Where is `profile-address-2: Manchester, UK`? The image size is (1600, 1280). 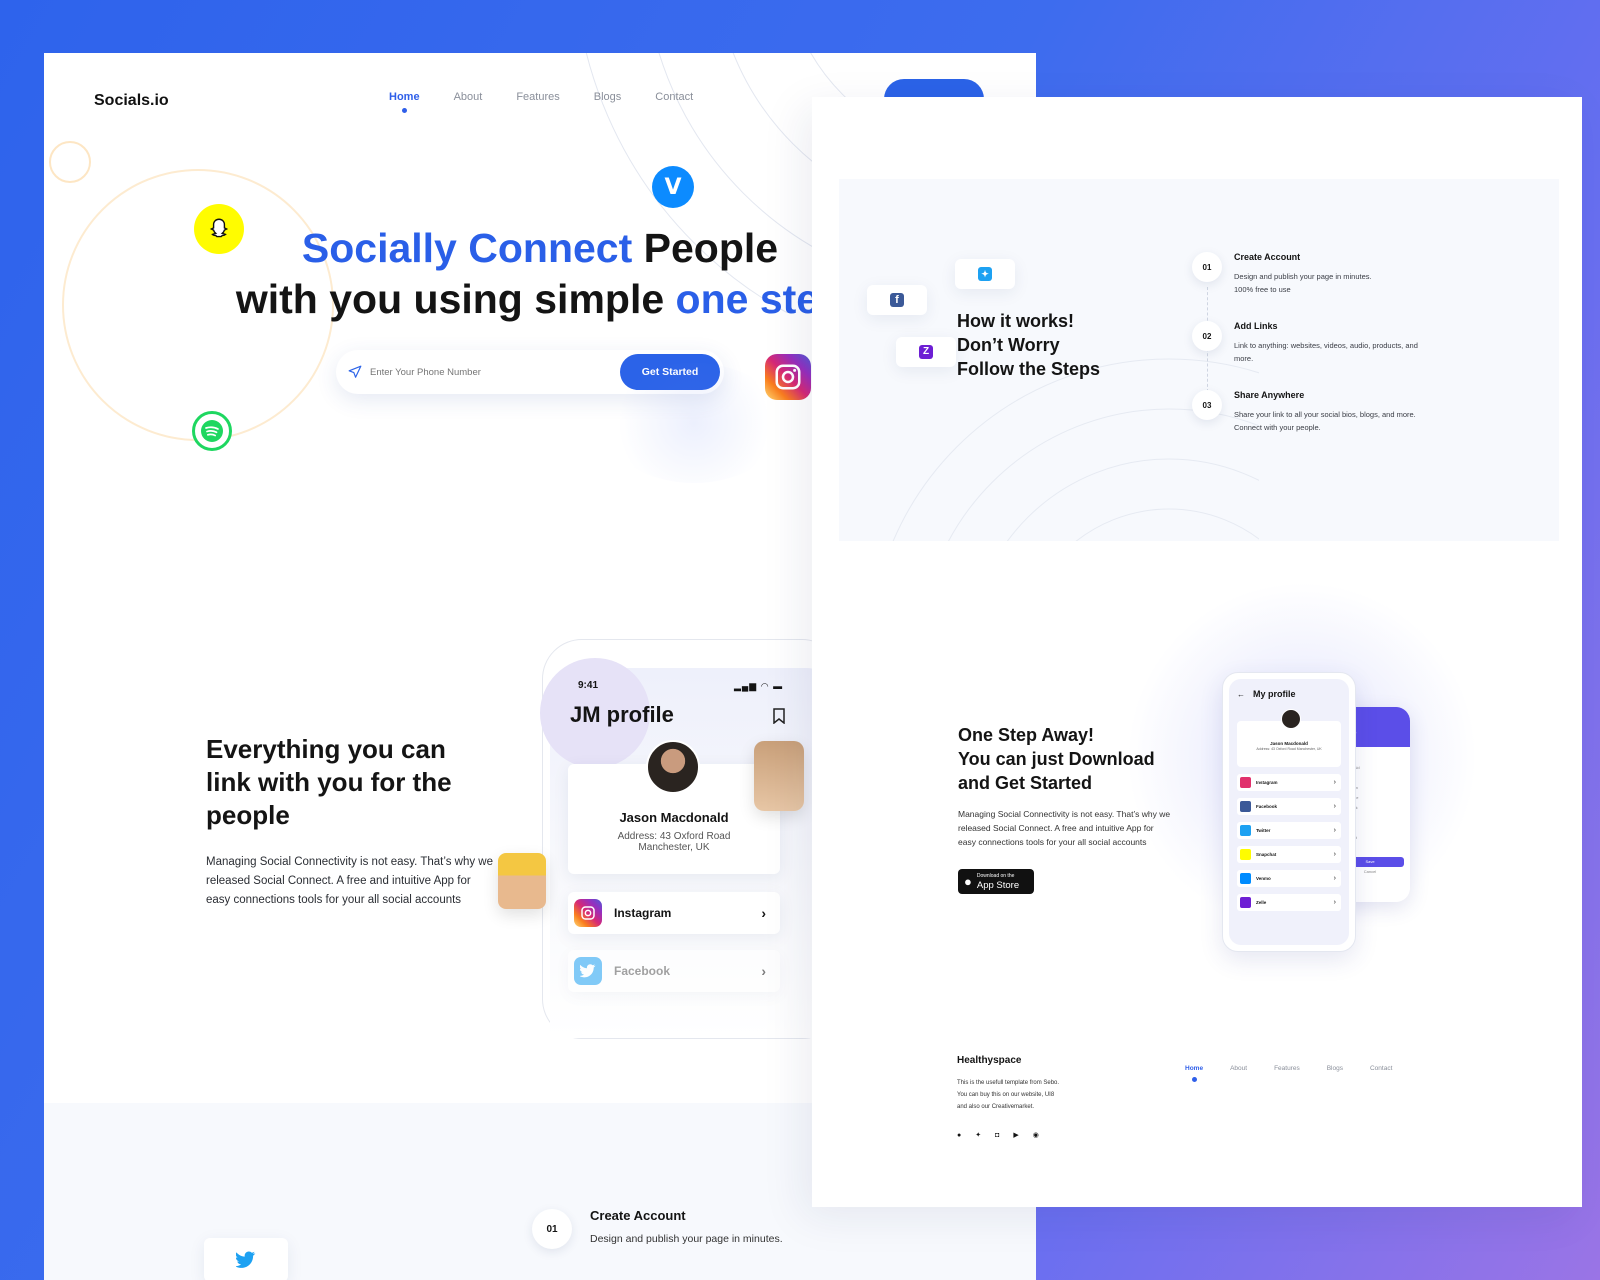 profile-address-2: Manchester, UK is located at coordinates (674, 847).